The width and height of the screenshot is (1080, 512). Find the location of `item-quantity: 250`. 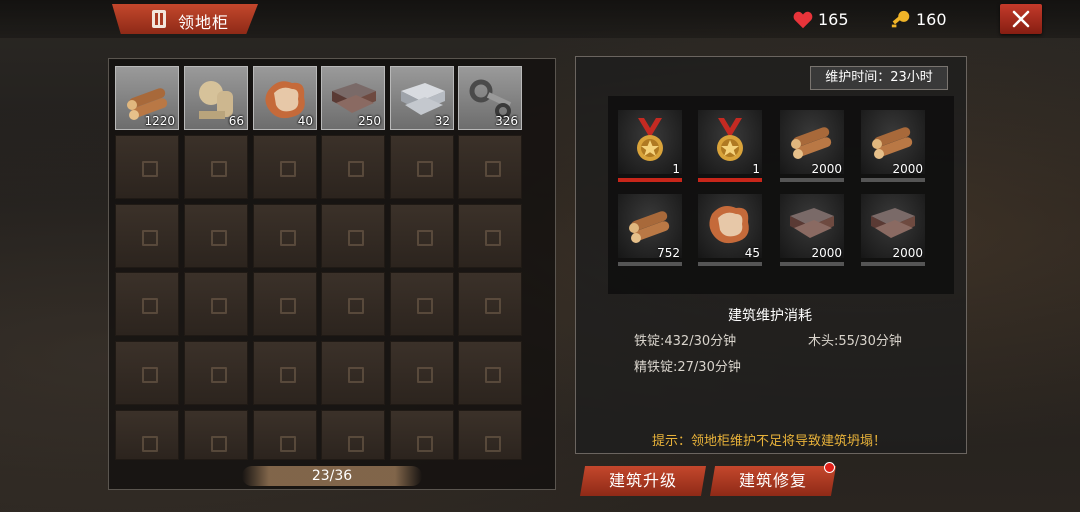

item-quantity: 250 is located at coordinates (369, 121).